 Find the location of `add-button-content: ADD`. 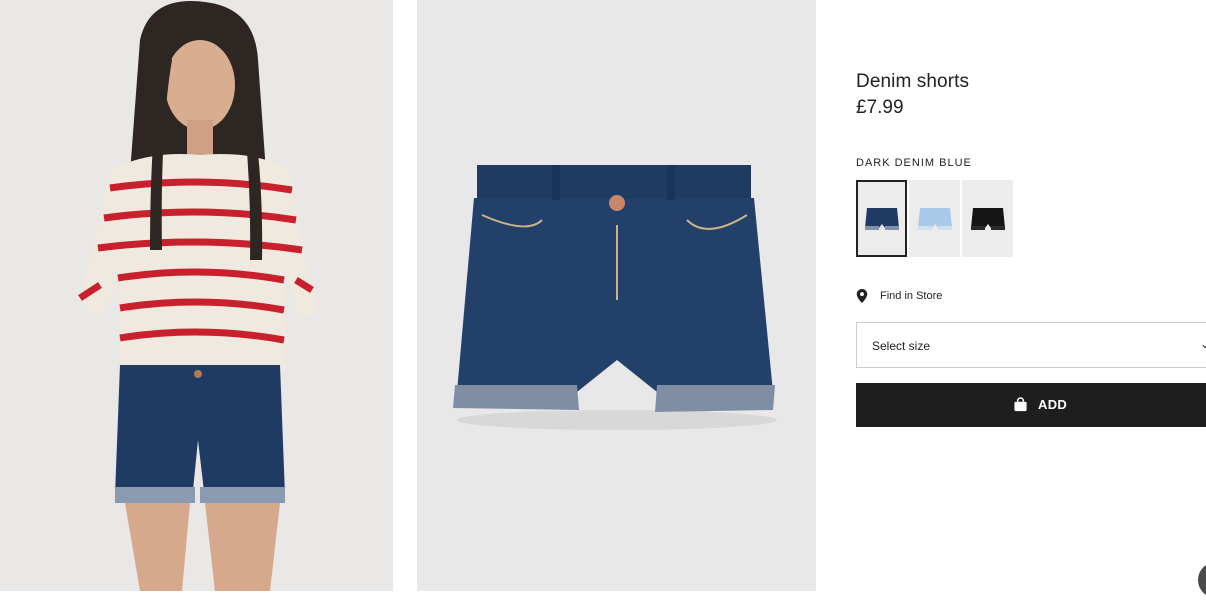

add-button-content: ADD is located at coordinates (1040, 404).